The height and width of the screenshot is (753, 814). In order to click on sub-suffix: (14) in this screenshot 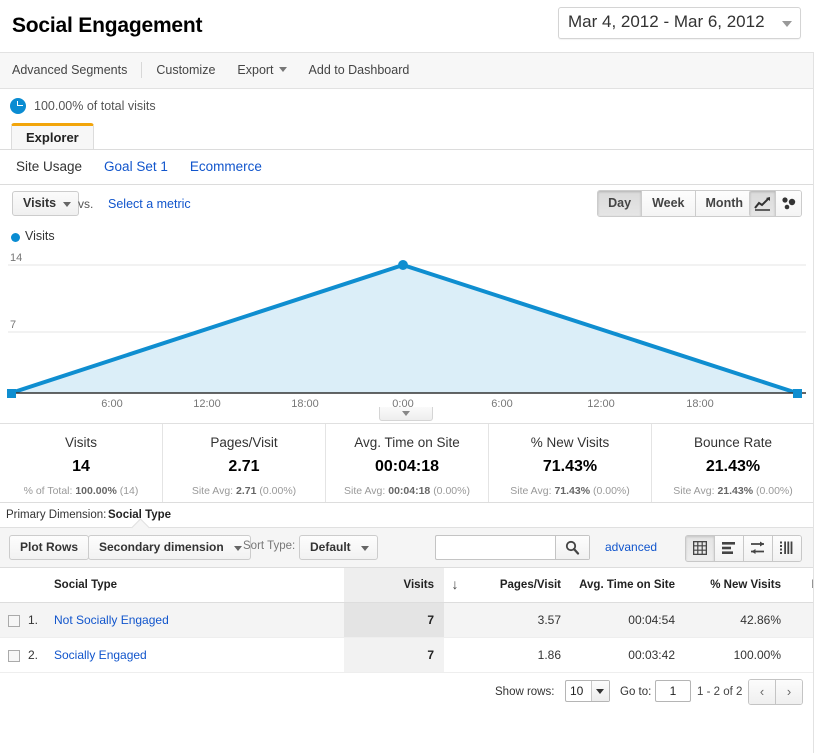, I will do `click(129, 491)`.